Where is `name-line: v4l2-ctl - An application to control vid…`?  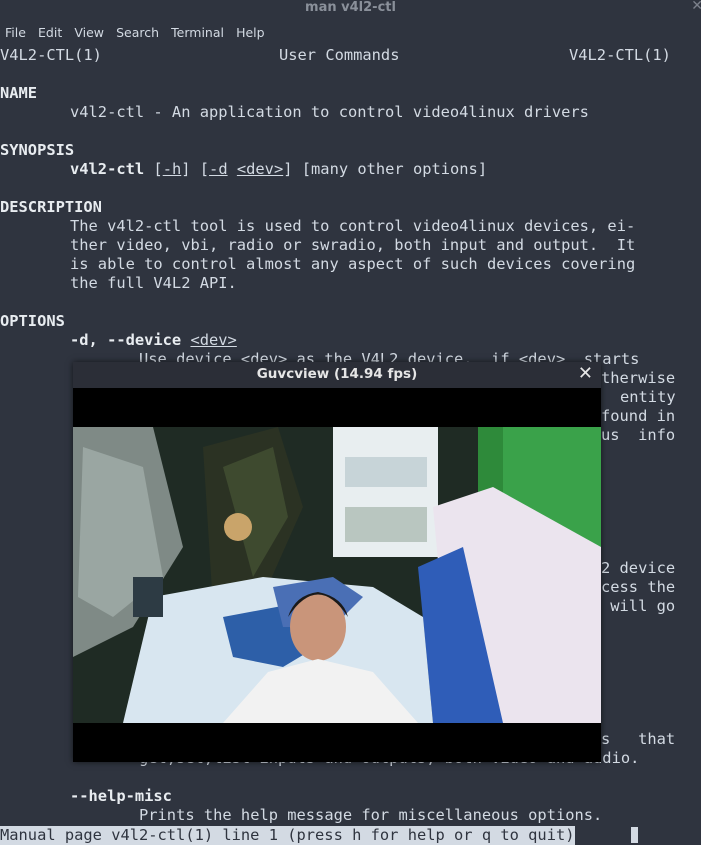 name-line: v4l2-ctl - An application to control vid… is located at coordinates (329, 112).